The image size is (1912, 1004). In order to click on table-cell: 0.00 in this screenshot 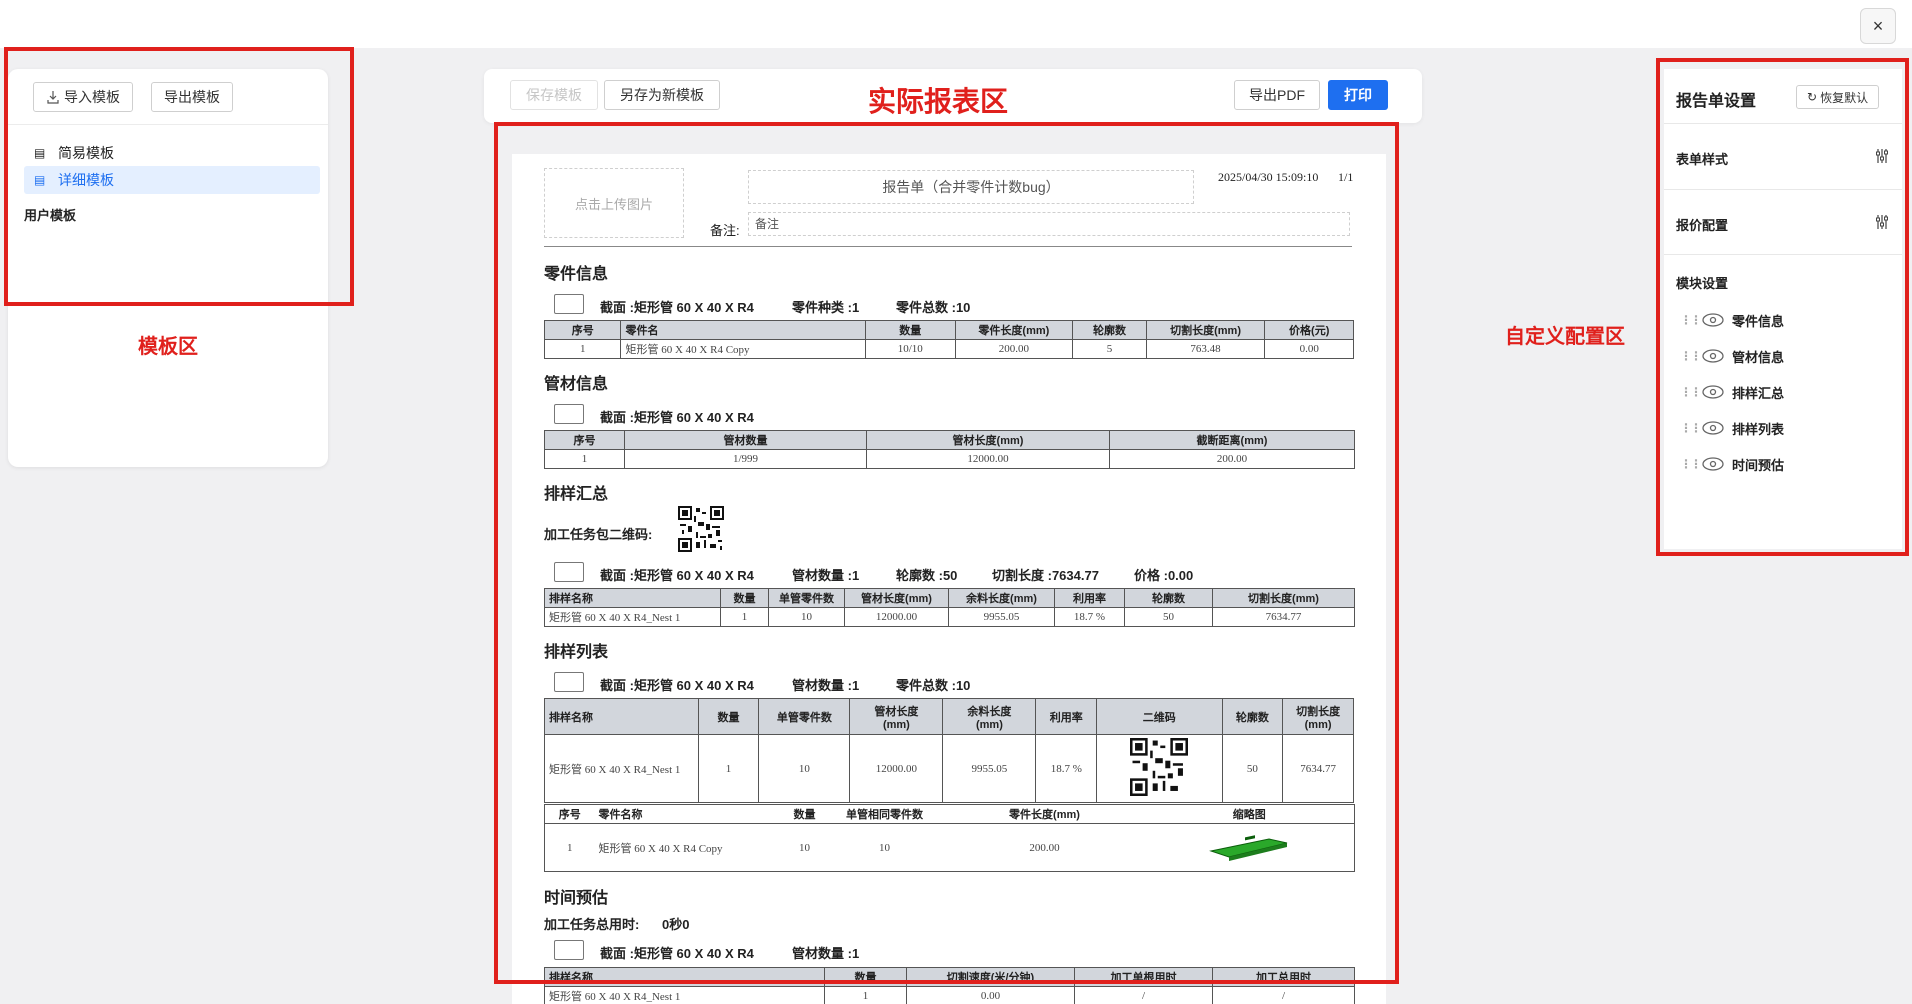, I will do `click(990, 995)`.